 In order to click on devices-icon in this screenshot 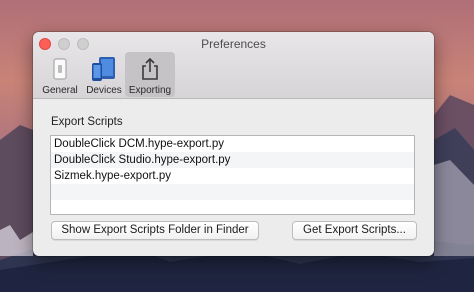, I will do `click(104, 69)`.